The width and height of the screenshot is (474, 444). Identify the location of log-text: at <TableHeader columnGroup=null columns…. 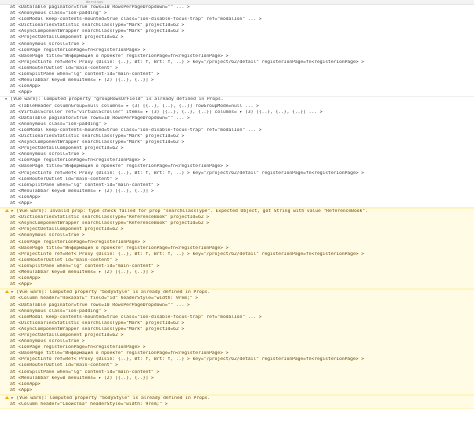
(134, 106).